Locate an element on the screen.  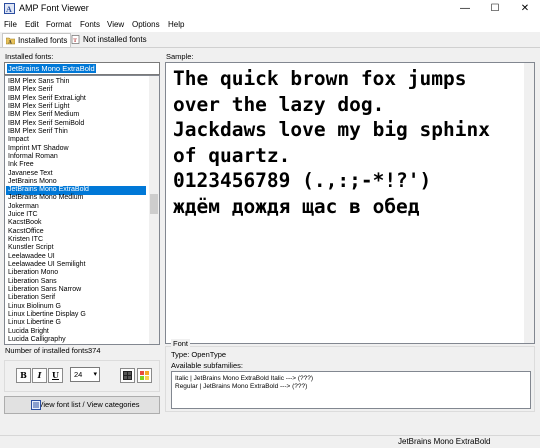
font-list-item: Liberation Mono is located at coordinates (77, 273).